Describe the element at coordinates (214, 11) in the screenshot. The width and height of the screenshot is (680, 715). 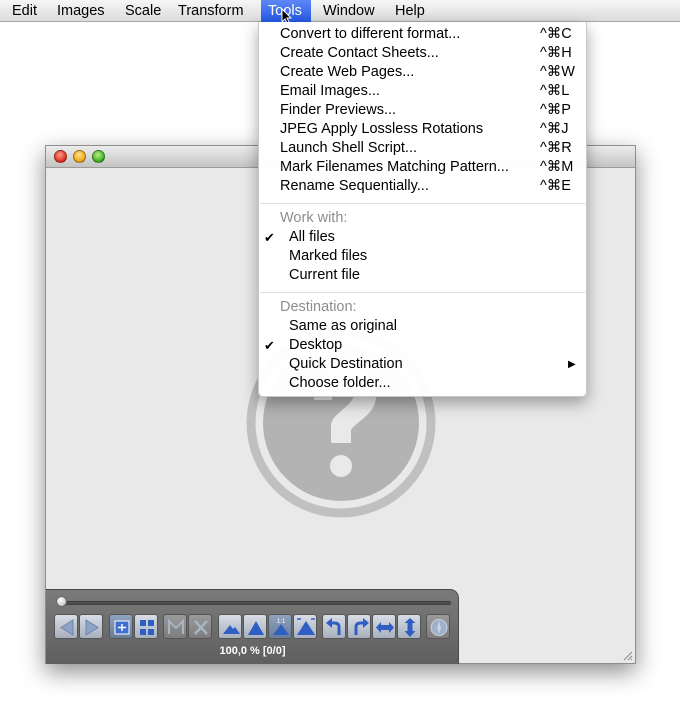
I see `menu-transform: Transform` at that location.